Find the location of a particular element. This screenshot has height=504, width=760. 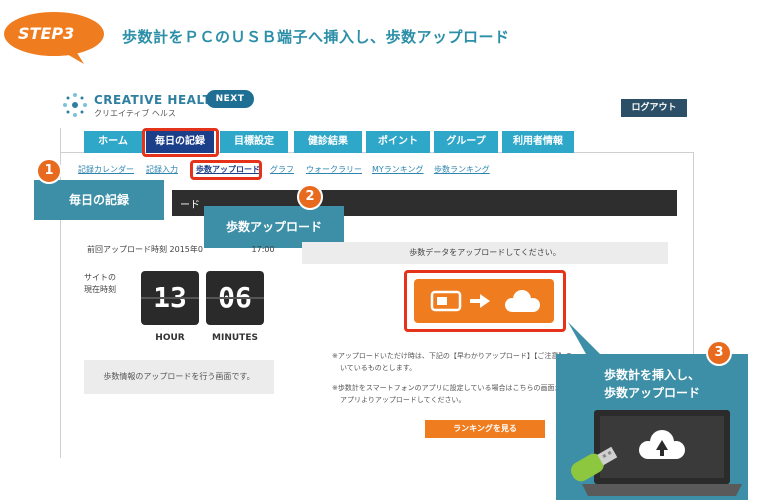

tab-user-info: 利用者情報 is located at coordinates (538, 142).